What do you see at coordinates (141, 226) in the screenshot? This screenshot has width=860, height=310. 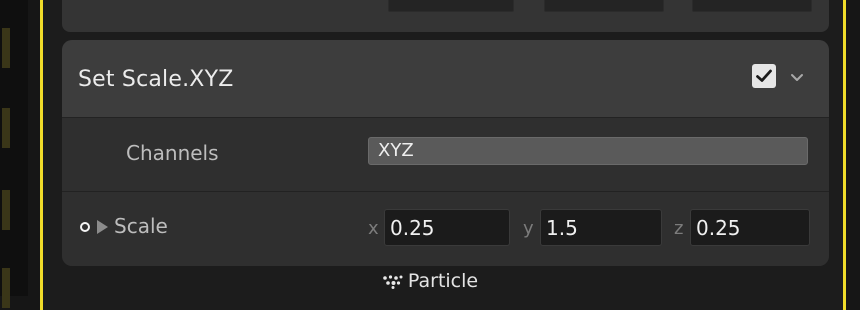 I see `scale-label: Scale` at bounding box center [141, 226].